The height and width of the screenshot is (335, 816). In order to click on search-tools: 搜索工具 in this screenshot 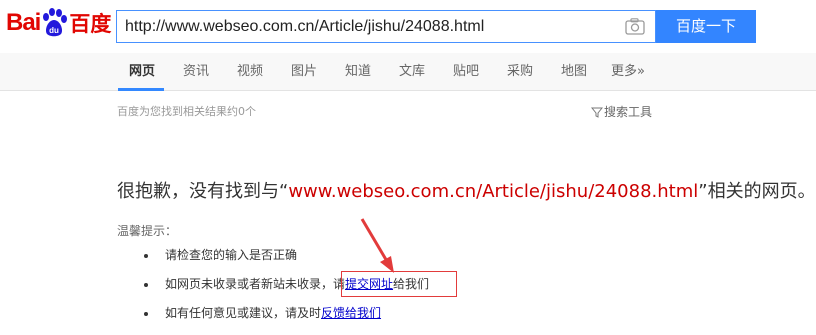, I will do `click(621, 111)`.